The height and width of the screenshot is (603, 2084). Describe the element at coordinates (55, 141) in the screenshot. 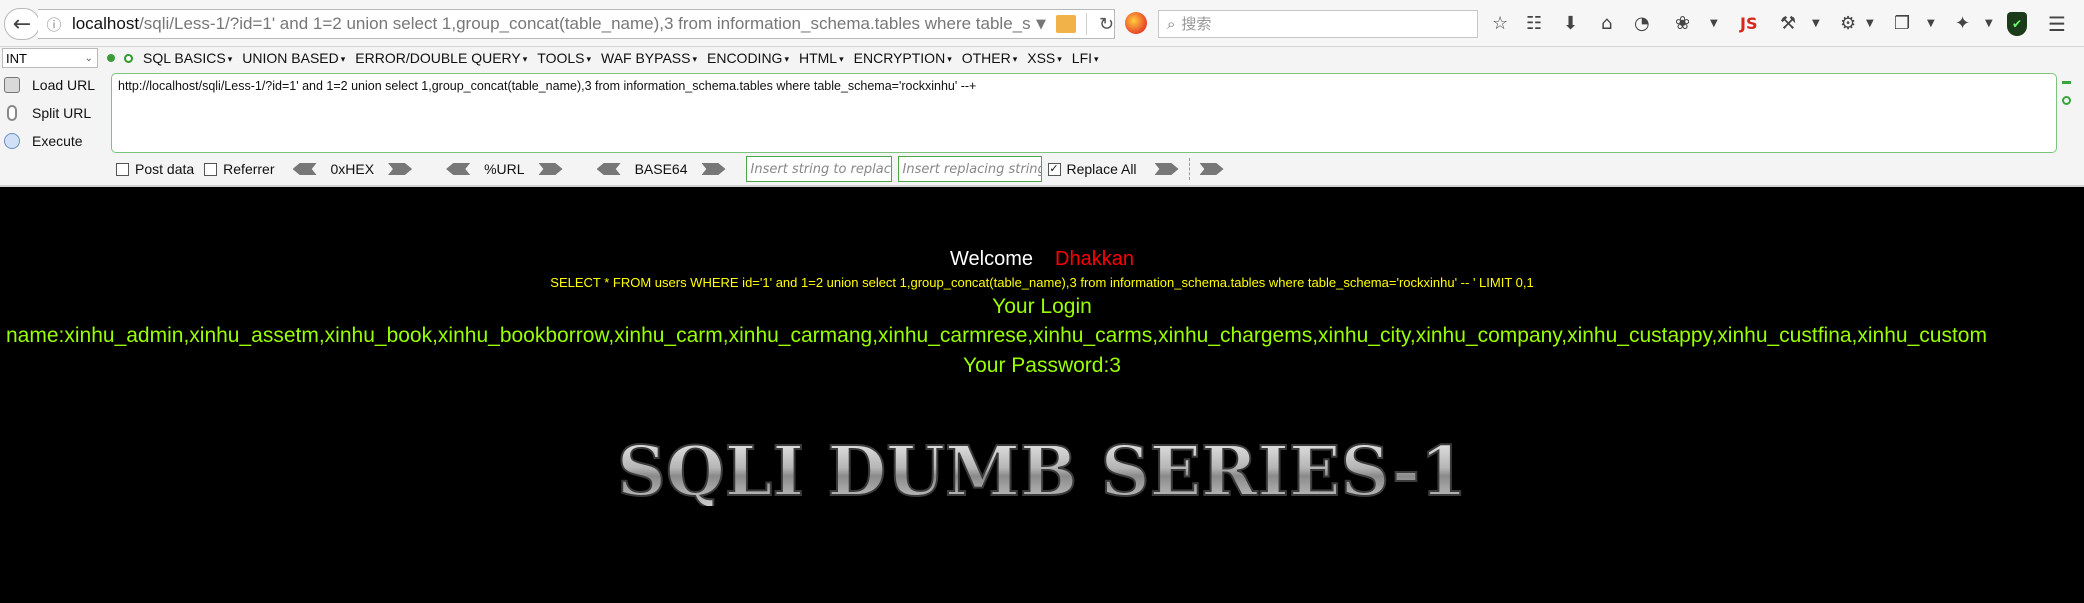

I see `execute-button: Execute` at that location.